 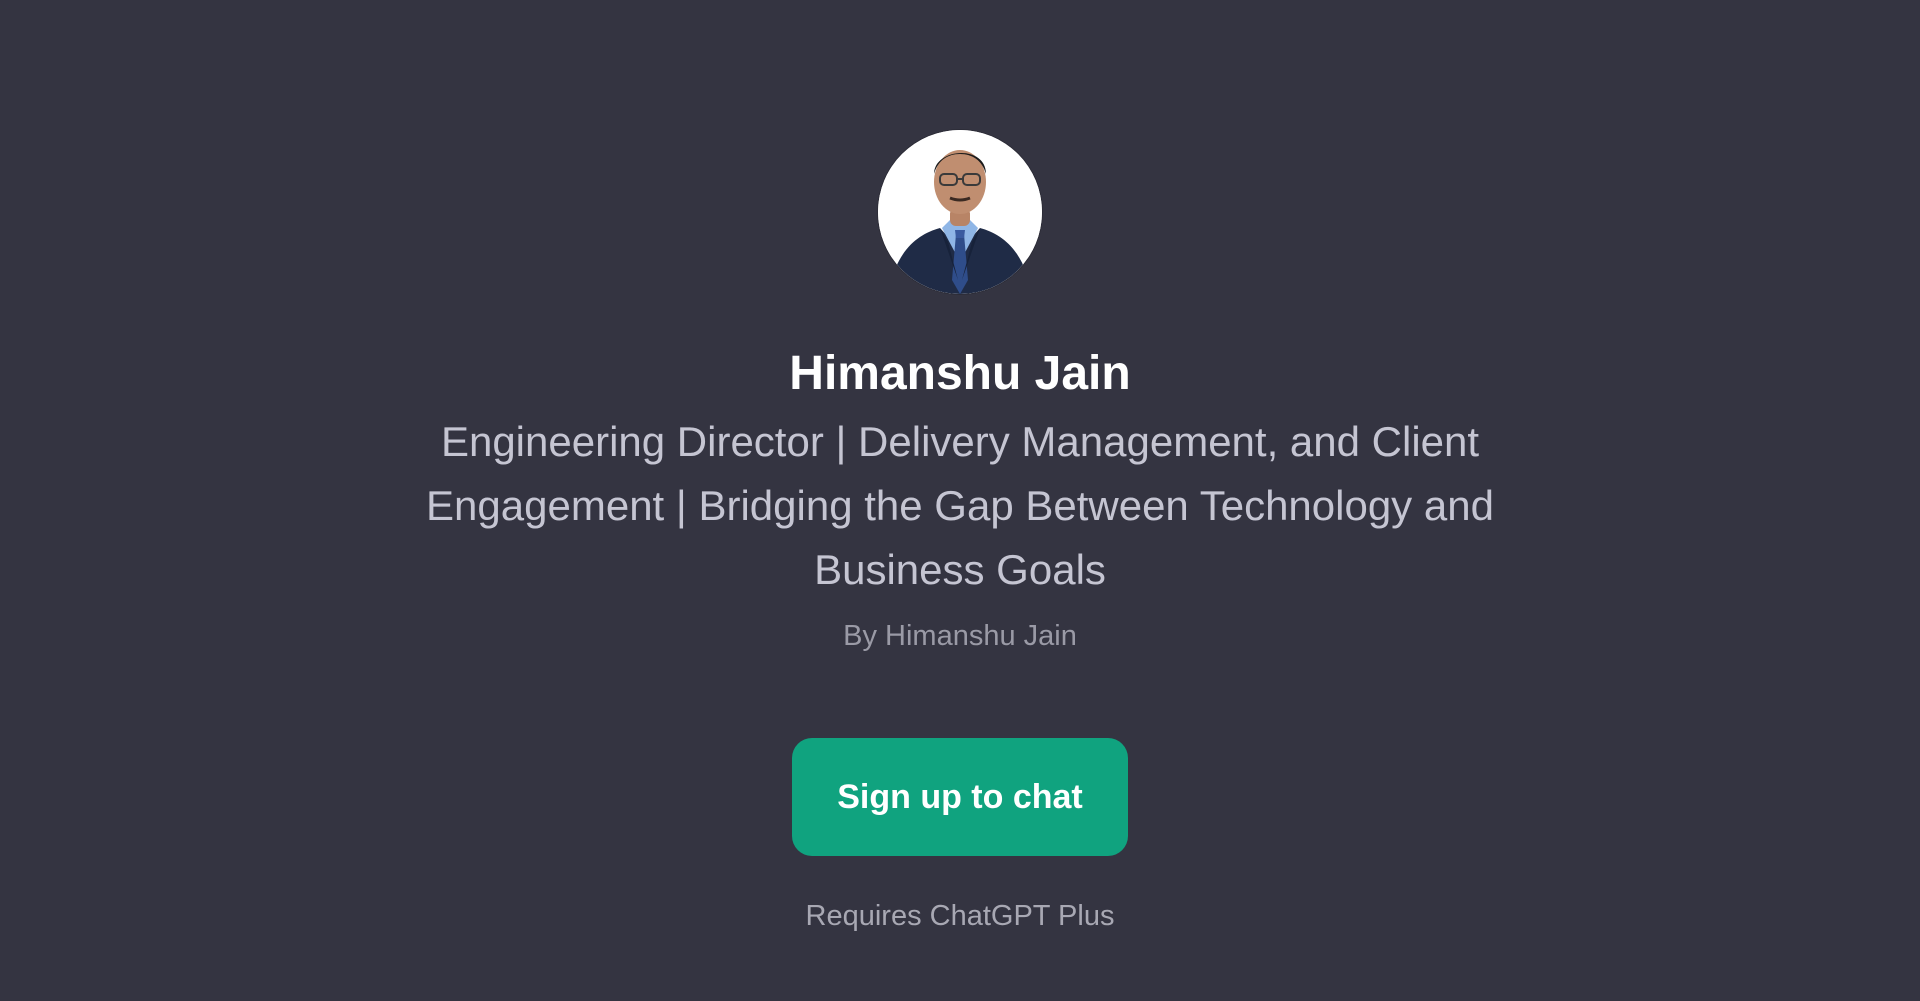 What do you see at coordinates (960, 916) in the screenshot?
I see `requires-plus-note: Requires ChatGPT Plus` at bounding box center [960, 916].